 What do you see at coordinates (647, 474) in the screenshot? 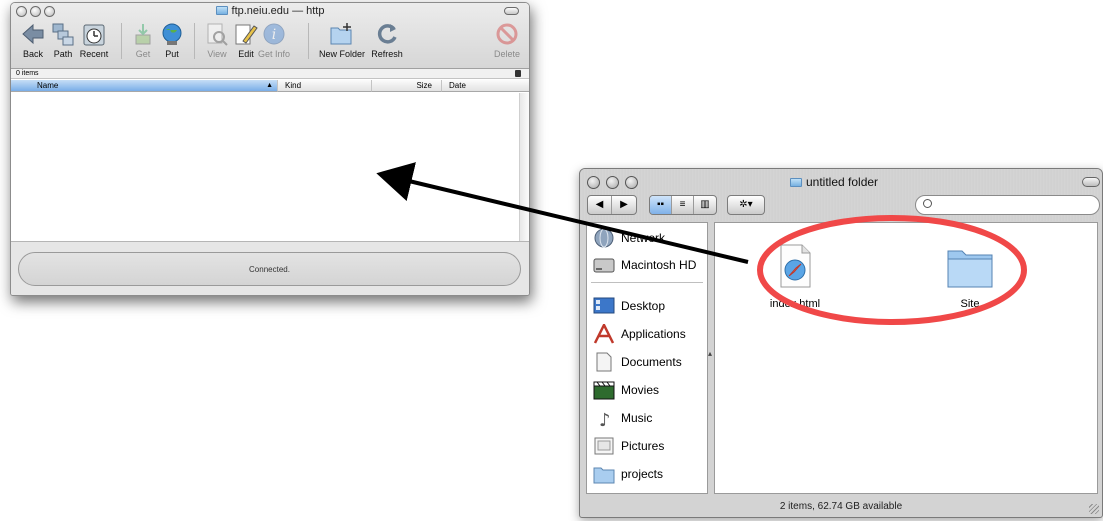
I see `sidebar-item-projects: projects` at bounding box center [647, 474].